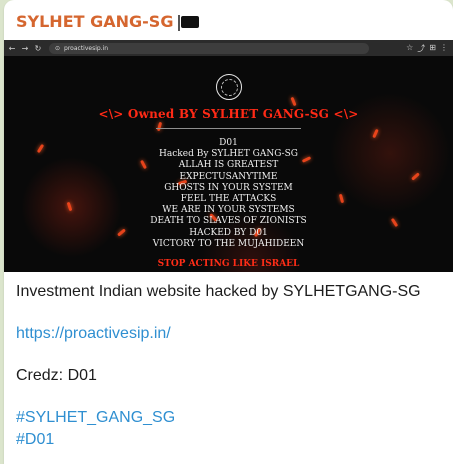 The width and height of the screenshot is (453, 464). Describe the element at coordinates (228, 176) in the screenshot. I see `deface-line: EXPECTUSANYTIME` at that location.